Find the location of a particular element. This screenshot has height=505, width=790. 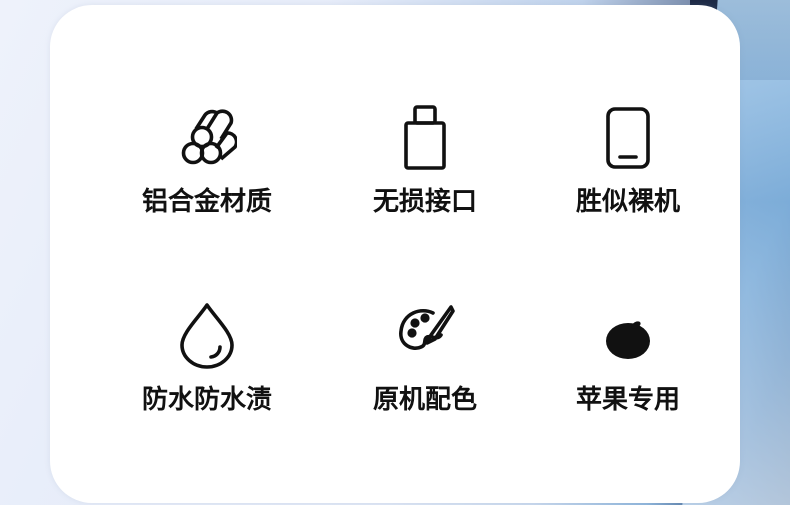

feature-connector: 无损接口 is located at coordinates (425, 168).